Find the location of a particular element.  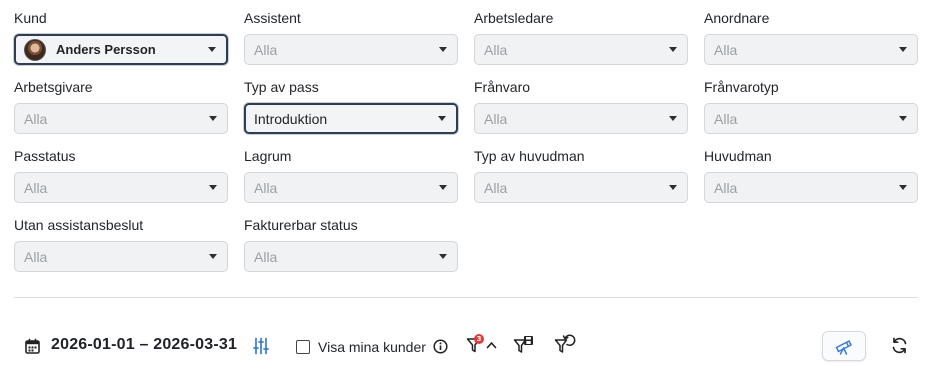

filter-select-lagrum: Alla is located at coordinates (351, 187).